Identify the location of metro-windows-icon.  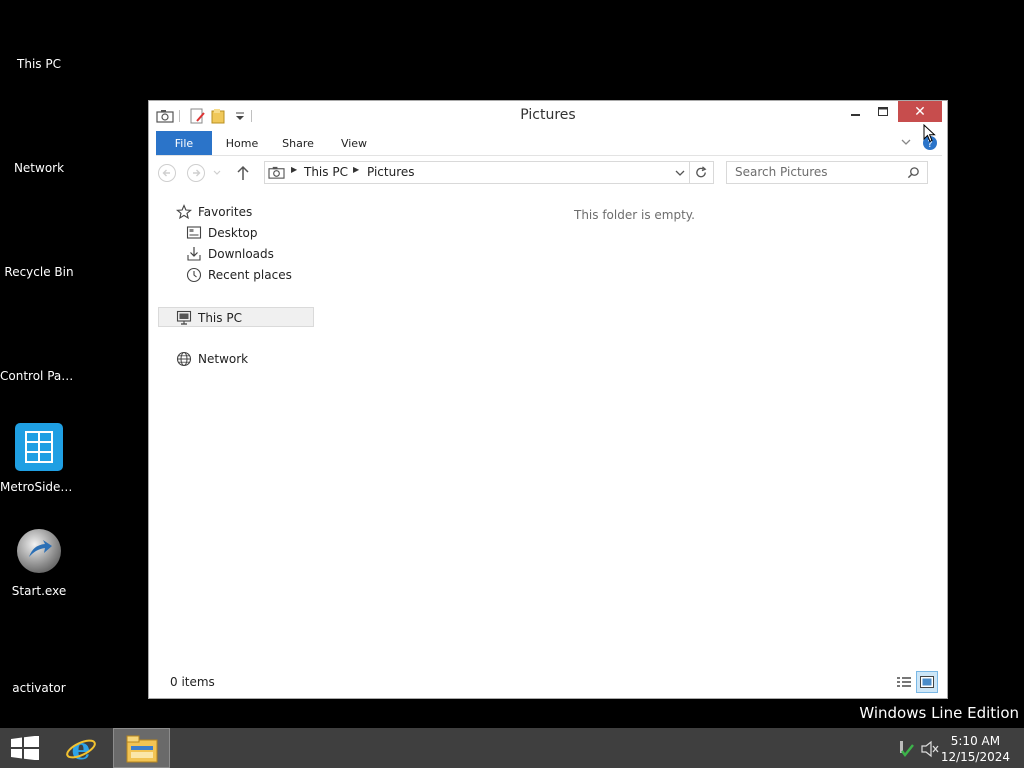
(39, 447).